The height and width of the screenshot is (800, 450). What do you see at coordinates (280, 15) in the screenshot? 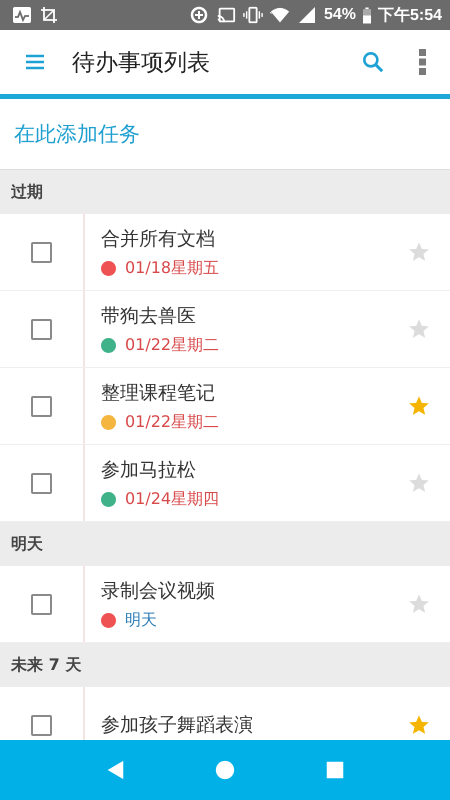
I see `wifi-icon` at bounding box center [280, 15].